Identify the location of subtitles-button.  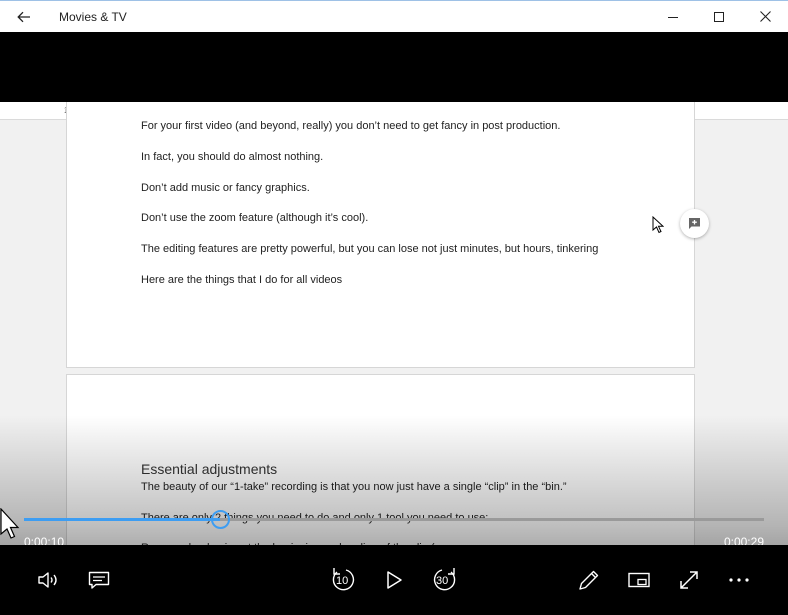
(99, 580).